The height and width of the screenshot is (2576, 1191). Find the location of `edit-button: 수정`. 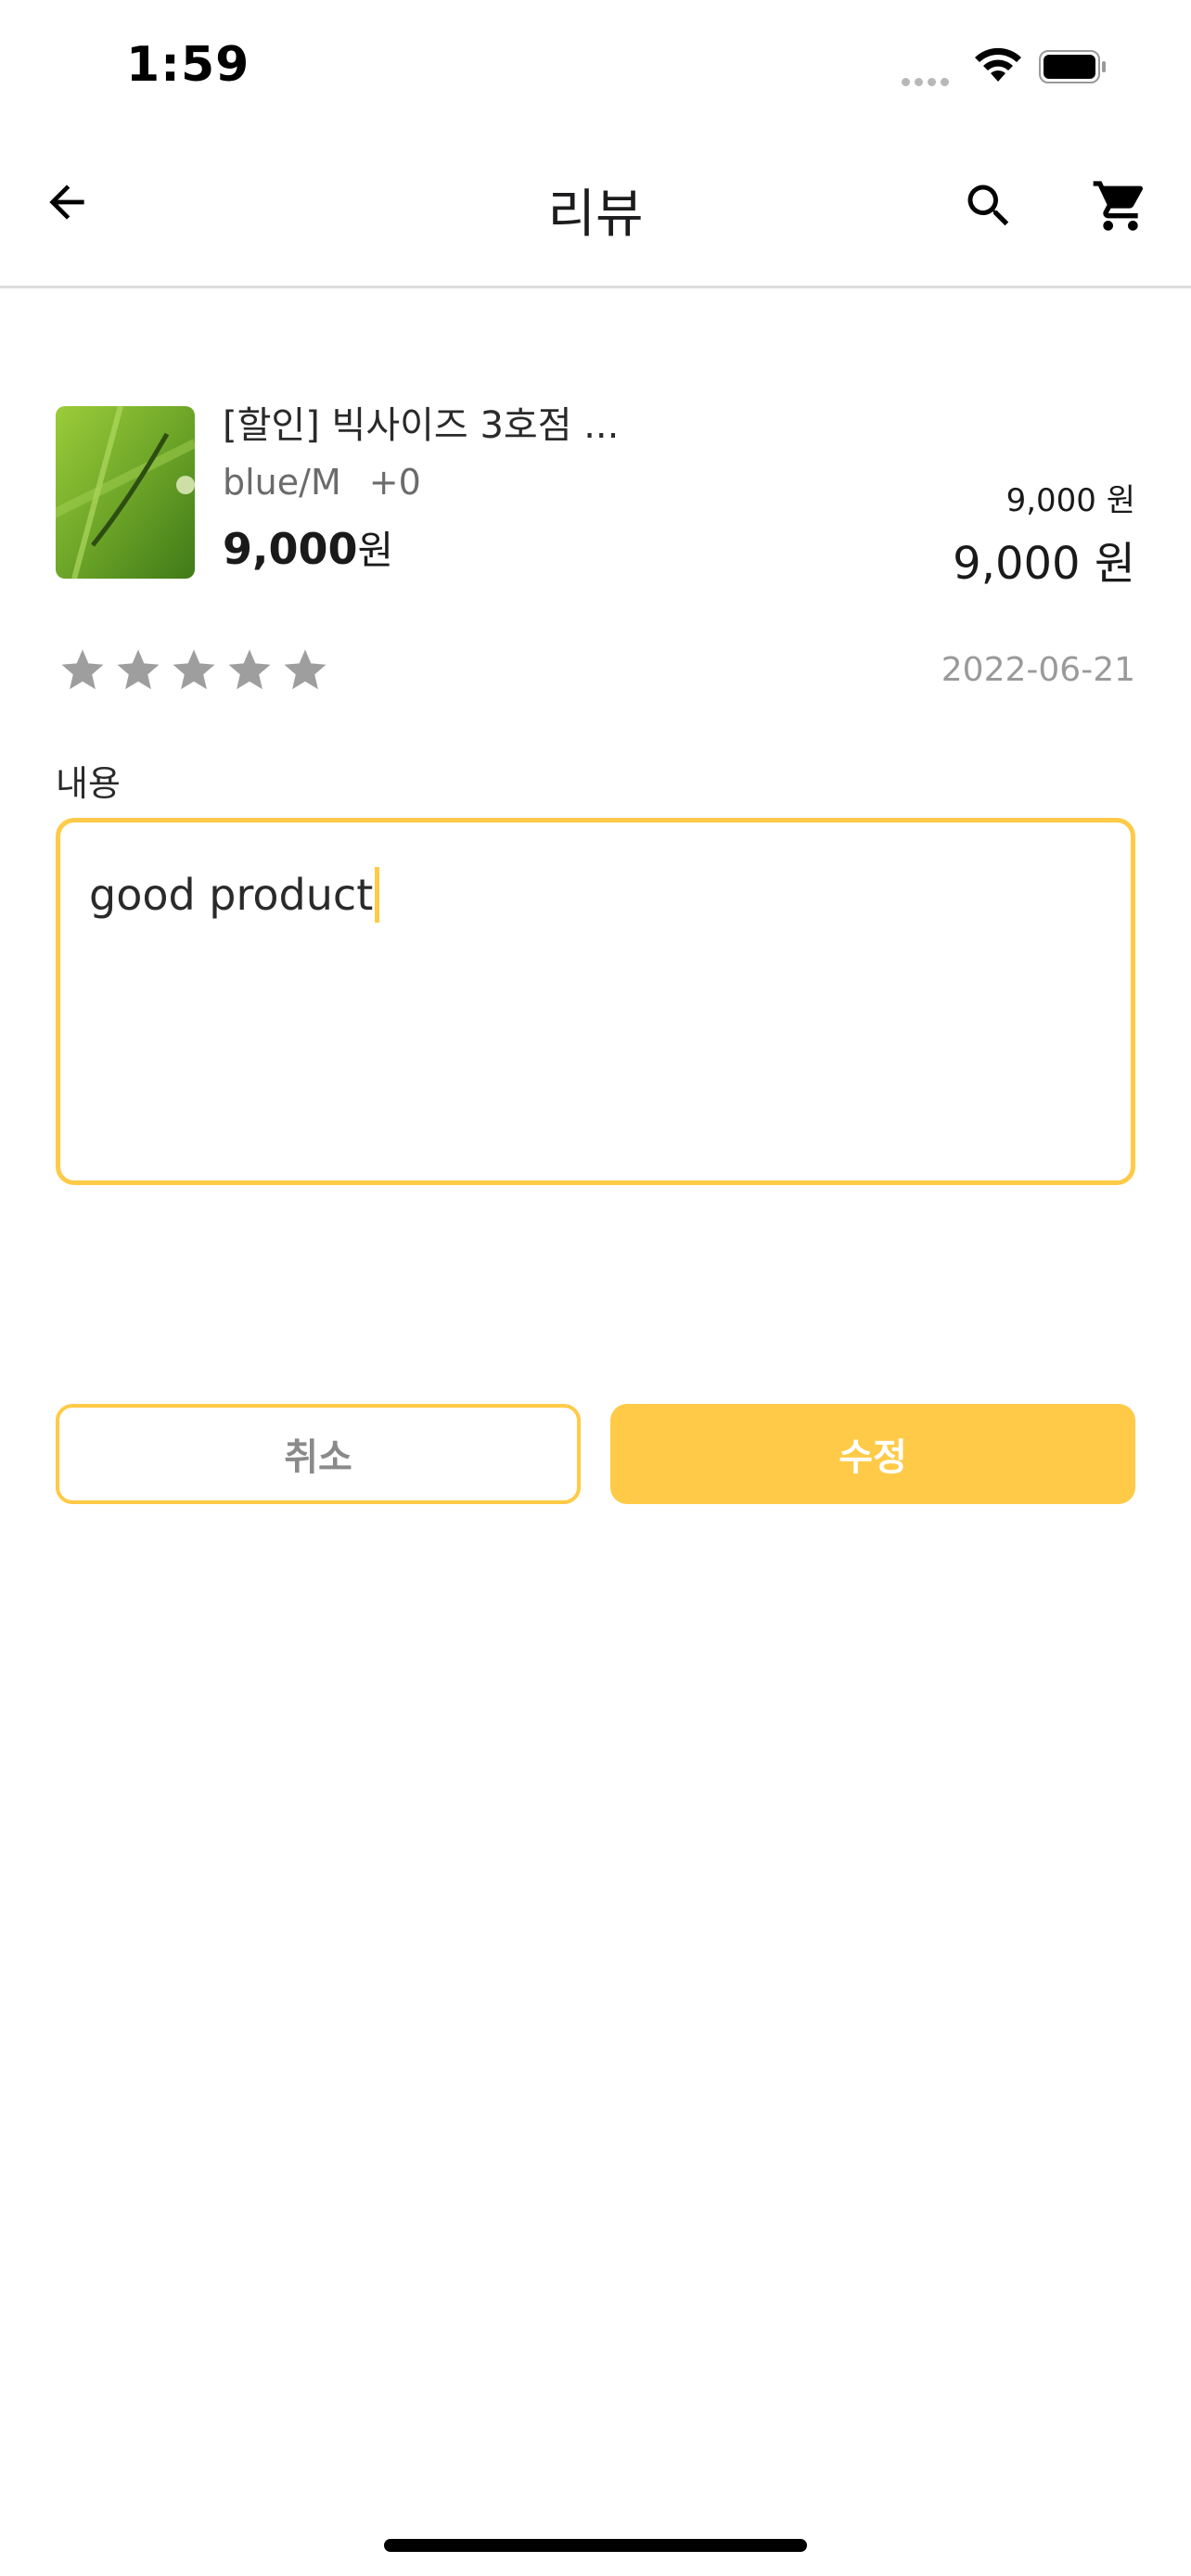

edit-button: 수정 is located at coordinates (872, 1454).